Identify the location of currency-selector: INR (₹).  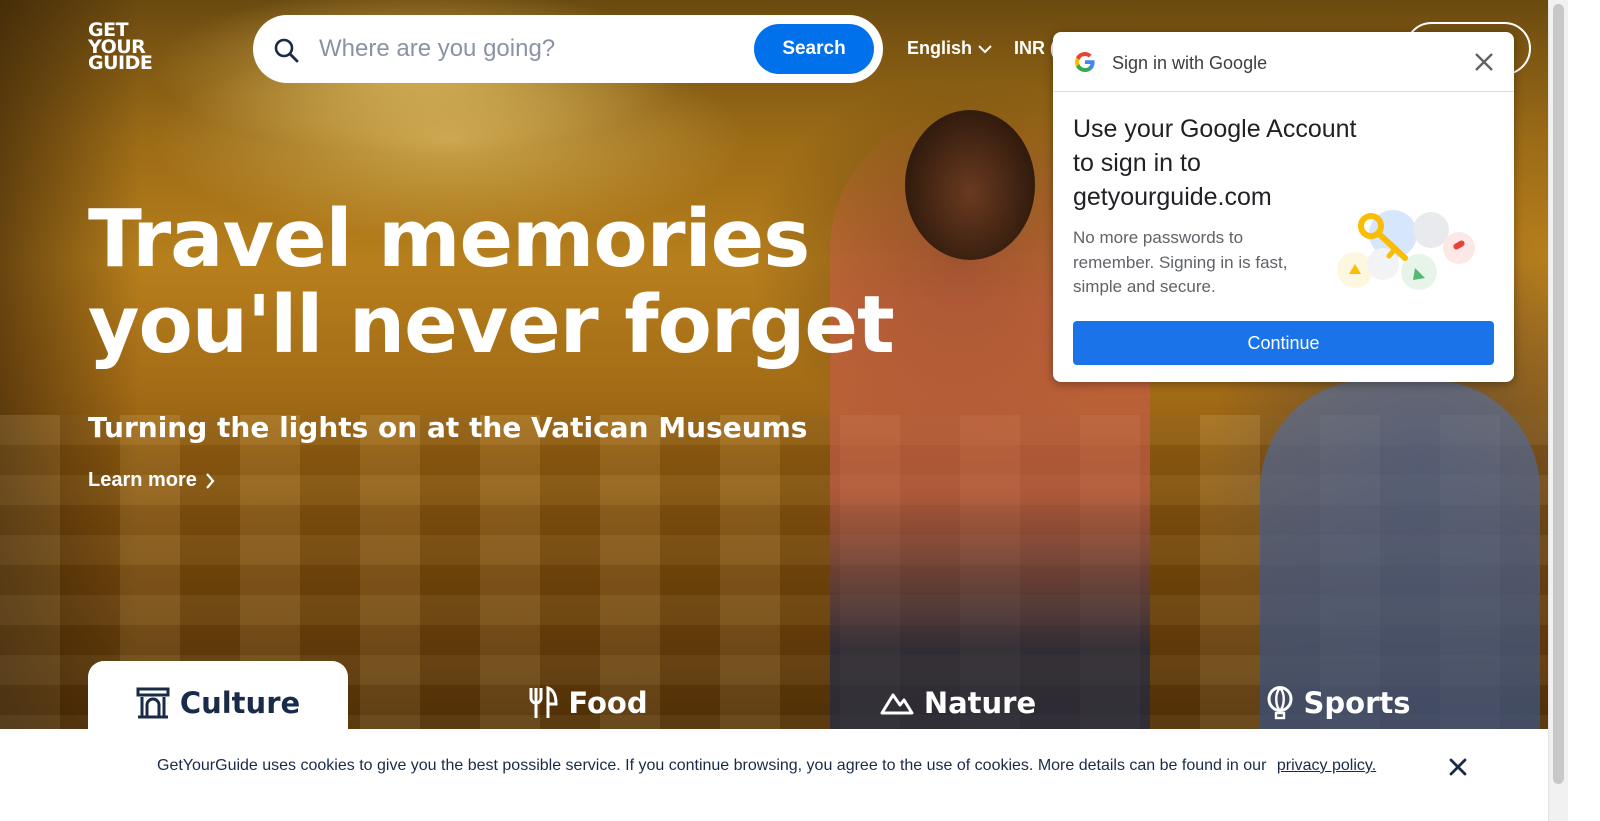
(1034, 48).